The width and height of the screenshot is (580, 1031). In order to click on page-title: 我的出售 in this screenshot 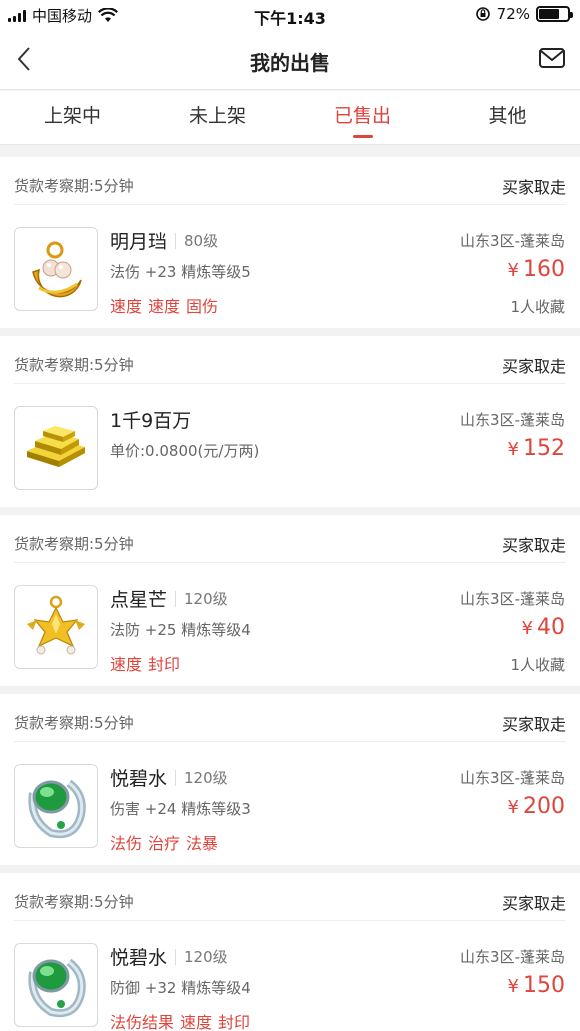, I will do `click(290, 63)`.